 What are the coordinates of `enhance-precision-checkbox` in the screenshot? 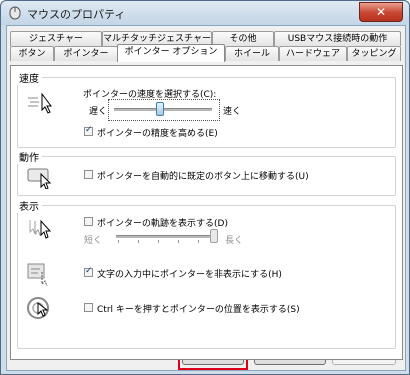 It's located at (88, 130).